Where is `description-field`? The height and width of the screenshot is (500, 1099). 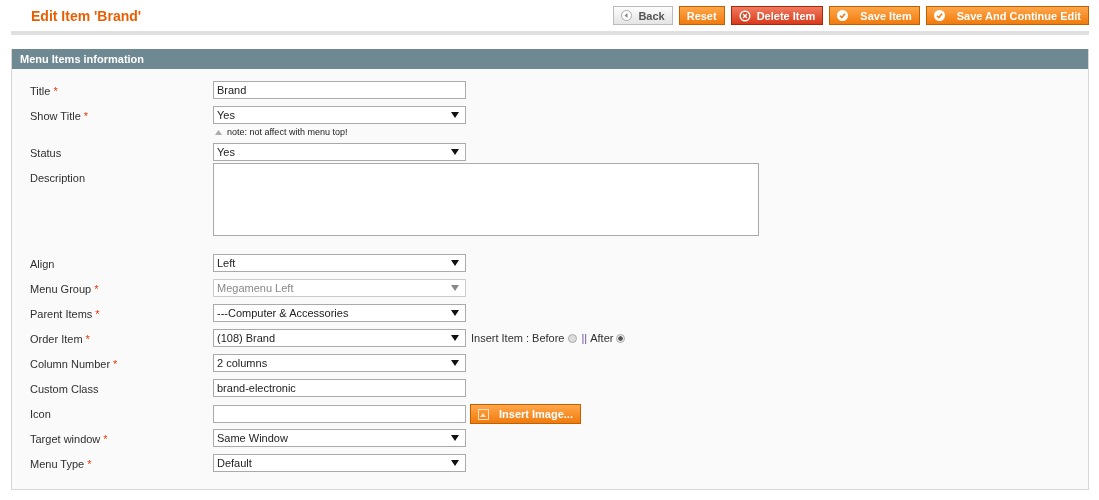 description-field is located at coordinates (486, 199).